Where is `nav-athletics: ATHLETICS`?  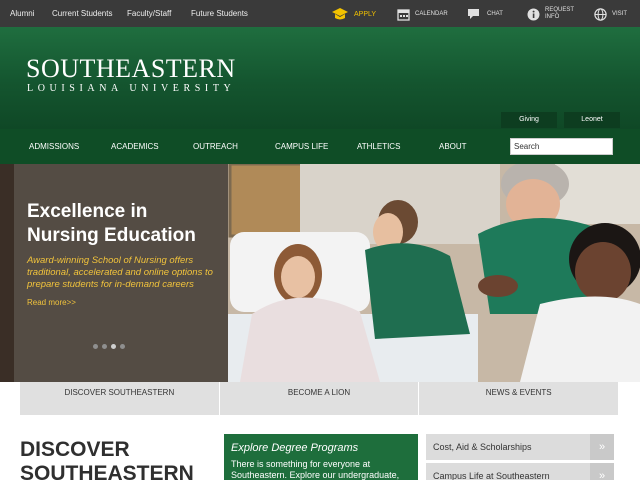 nav-athletics: ATHLETICS is located at coordinates (378, 146).